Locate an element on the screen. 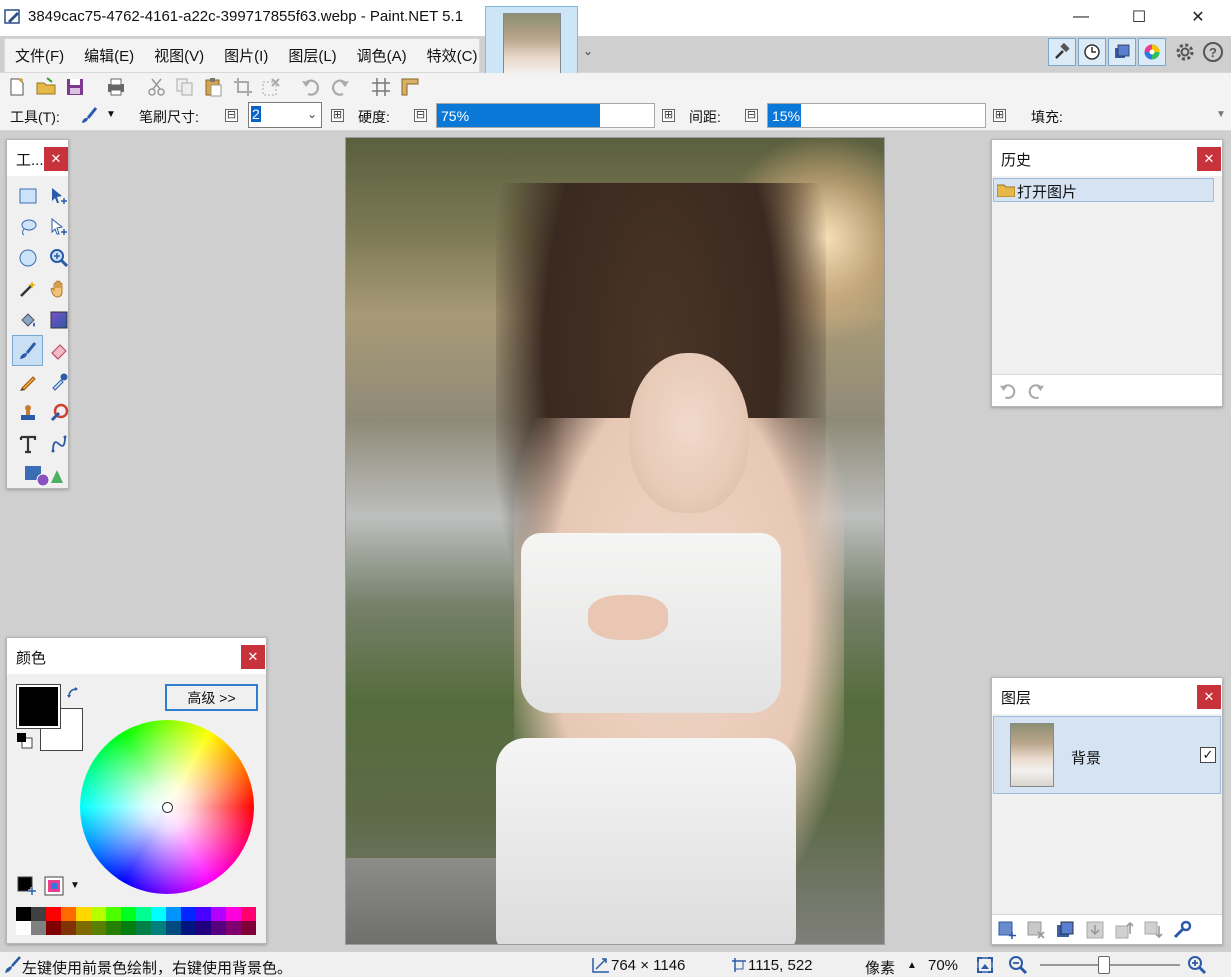 This screenshot has width=1231, height=977. zoom-out-icon is located at coordinates (1018, 965).